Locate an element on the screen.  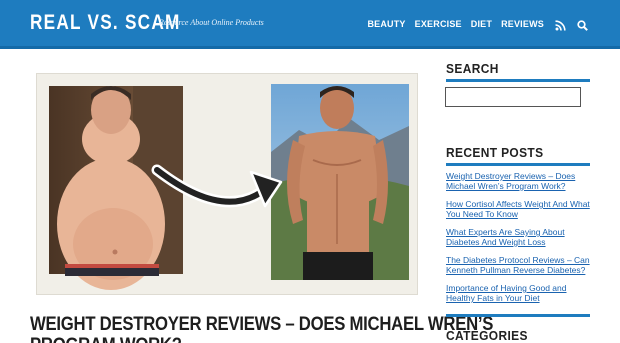
search-widget-title: SEARCH is located at coordinates (472, 68).